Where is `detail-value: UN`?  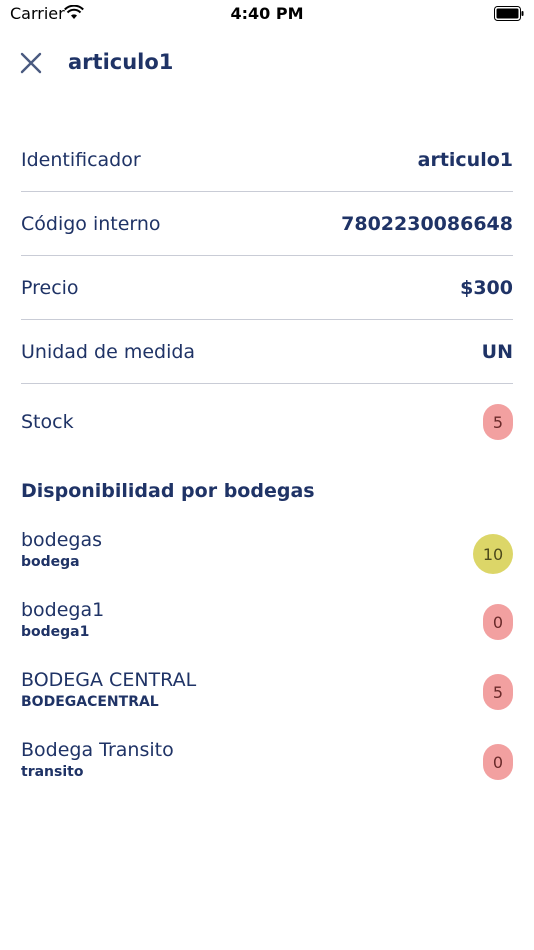 detail-value: UN is located at coordinates (497, 351).